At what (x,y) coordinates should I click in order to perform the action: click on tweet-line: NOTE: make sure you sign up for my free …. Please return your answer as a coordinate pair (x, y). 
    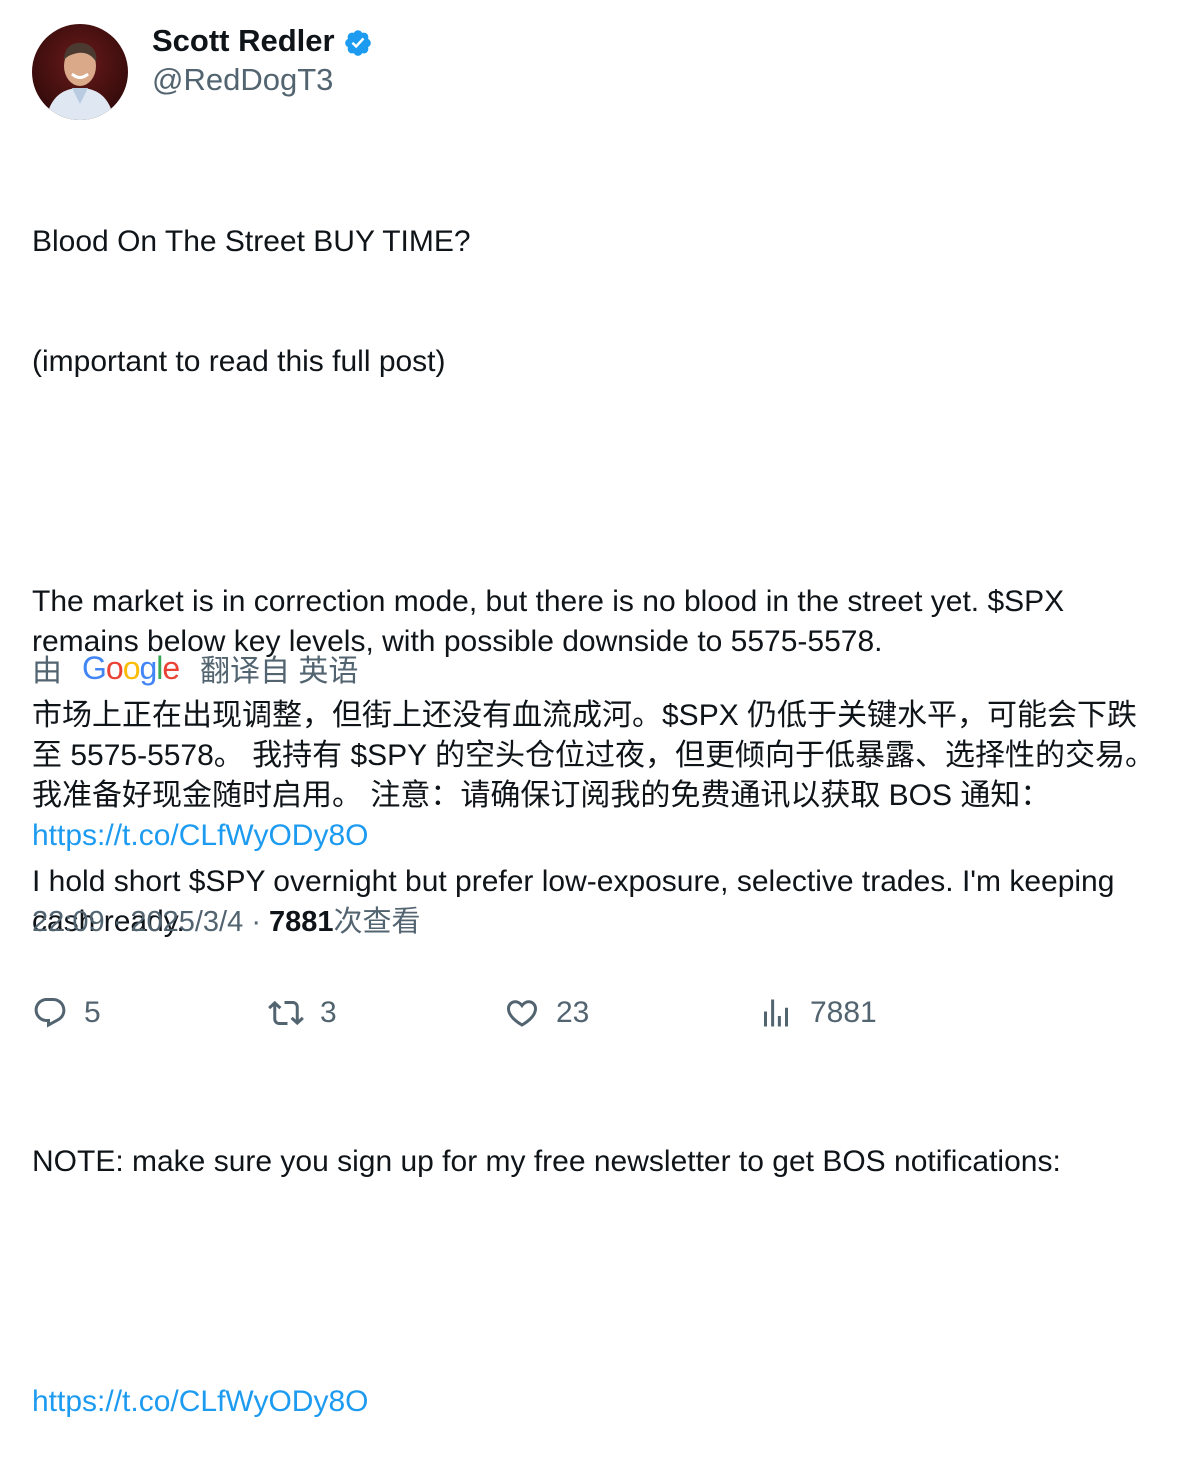
    Looking at the image, I should click on (546, 1161).